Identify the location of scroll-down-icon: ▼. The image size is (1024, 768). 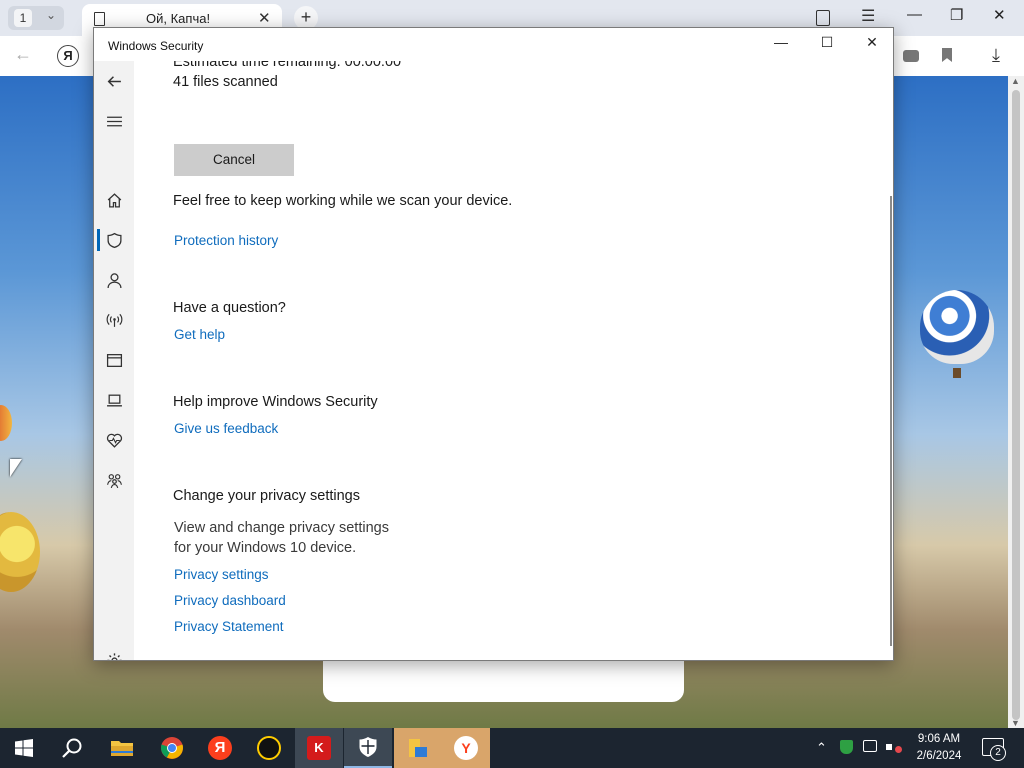
(1015, 723).